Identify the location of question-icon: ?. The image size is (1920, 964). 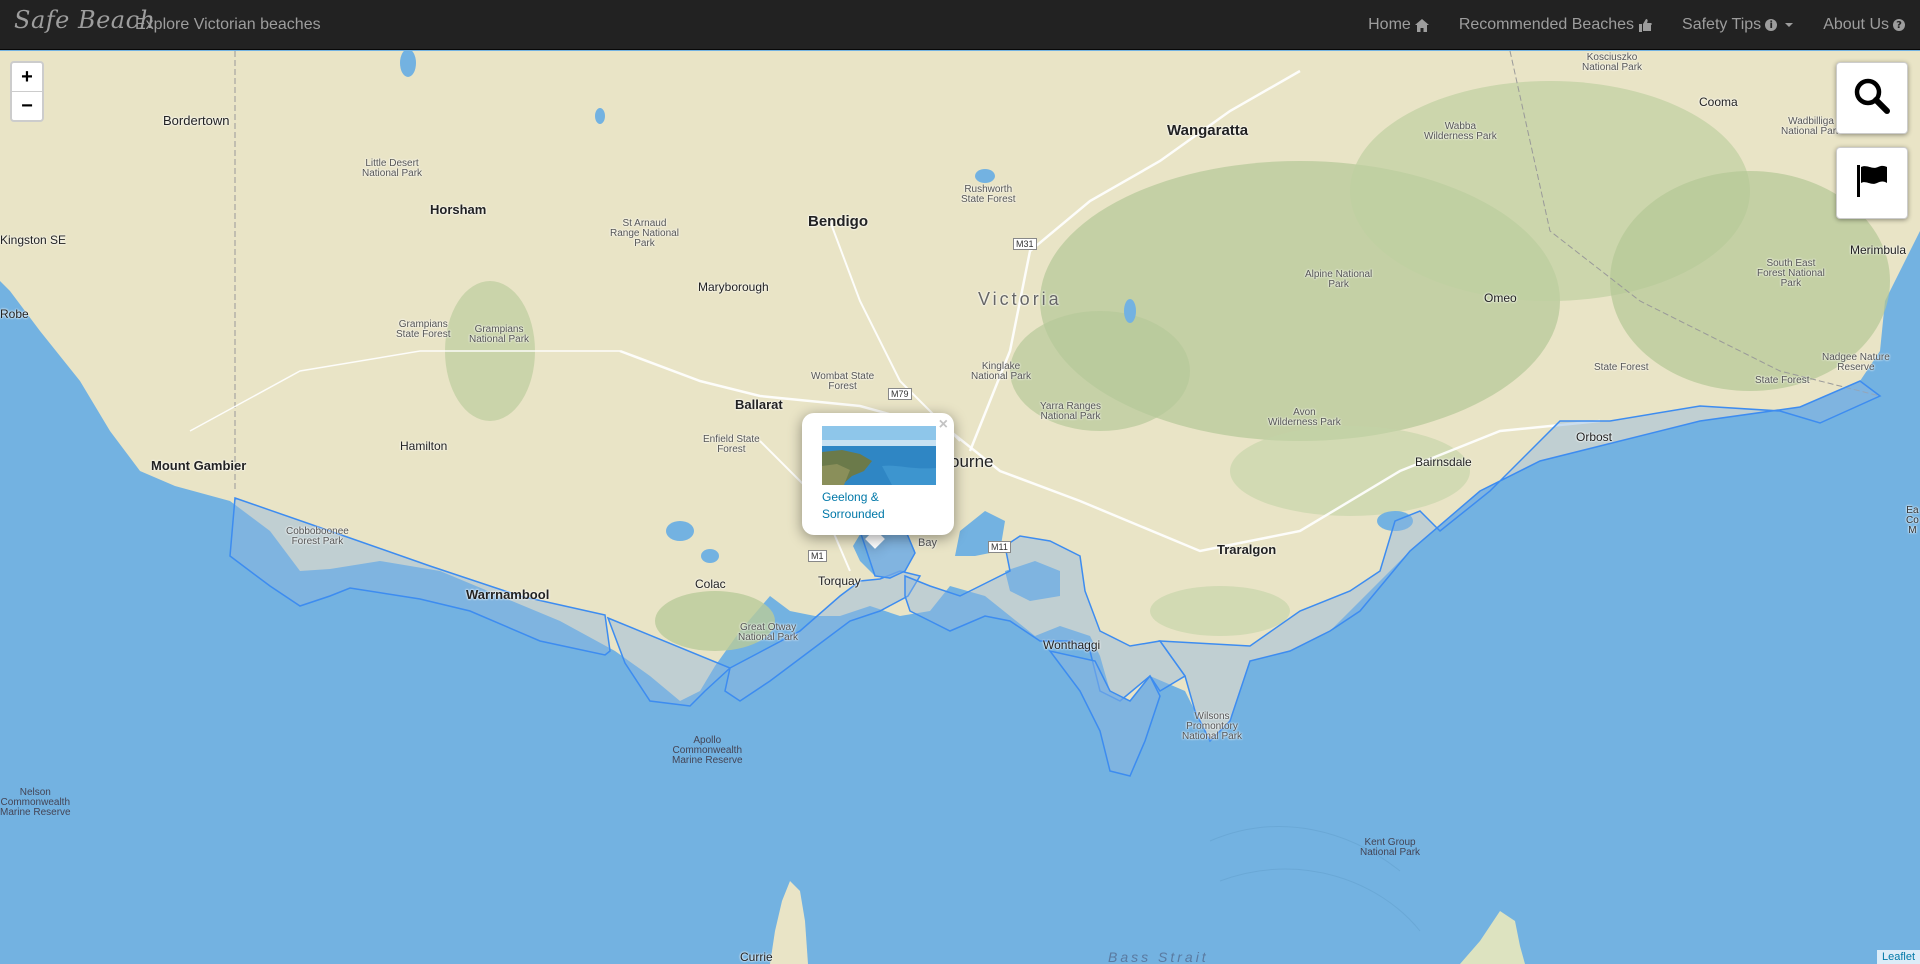
(1899, 25).